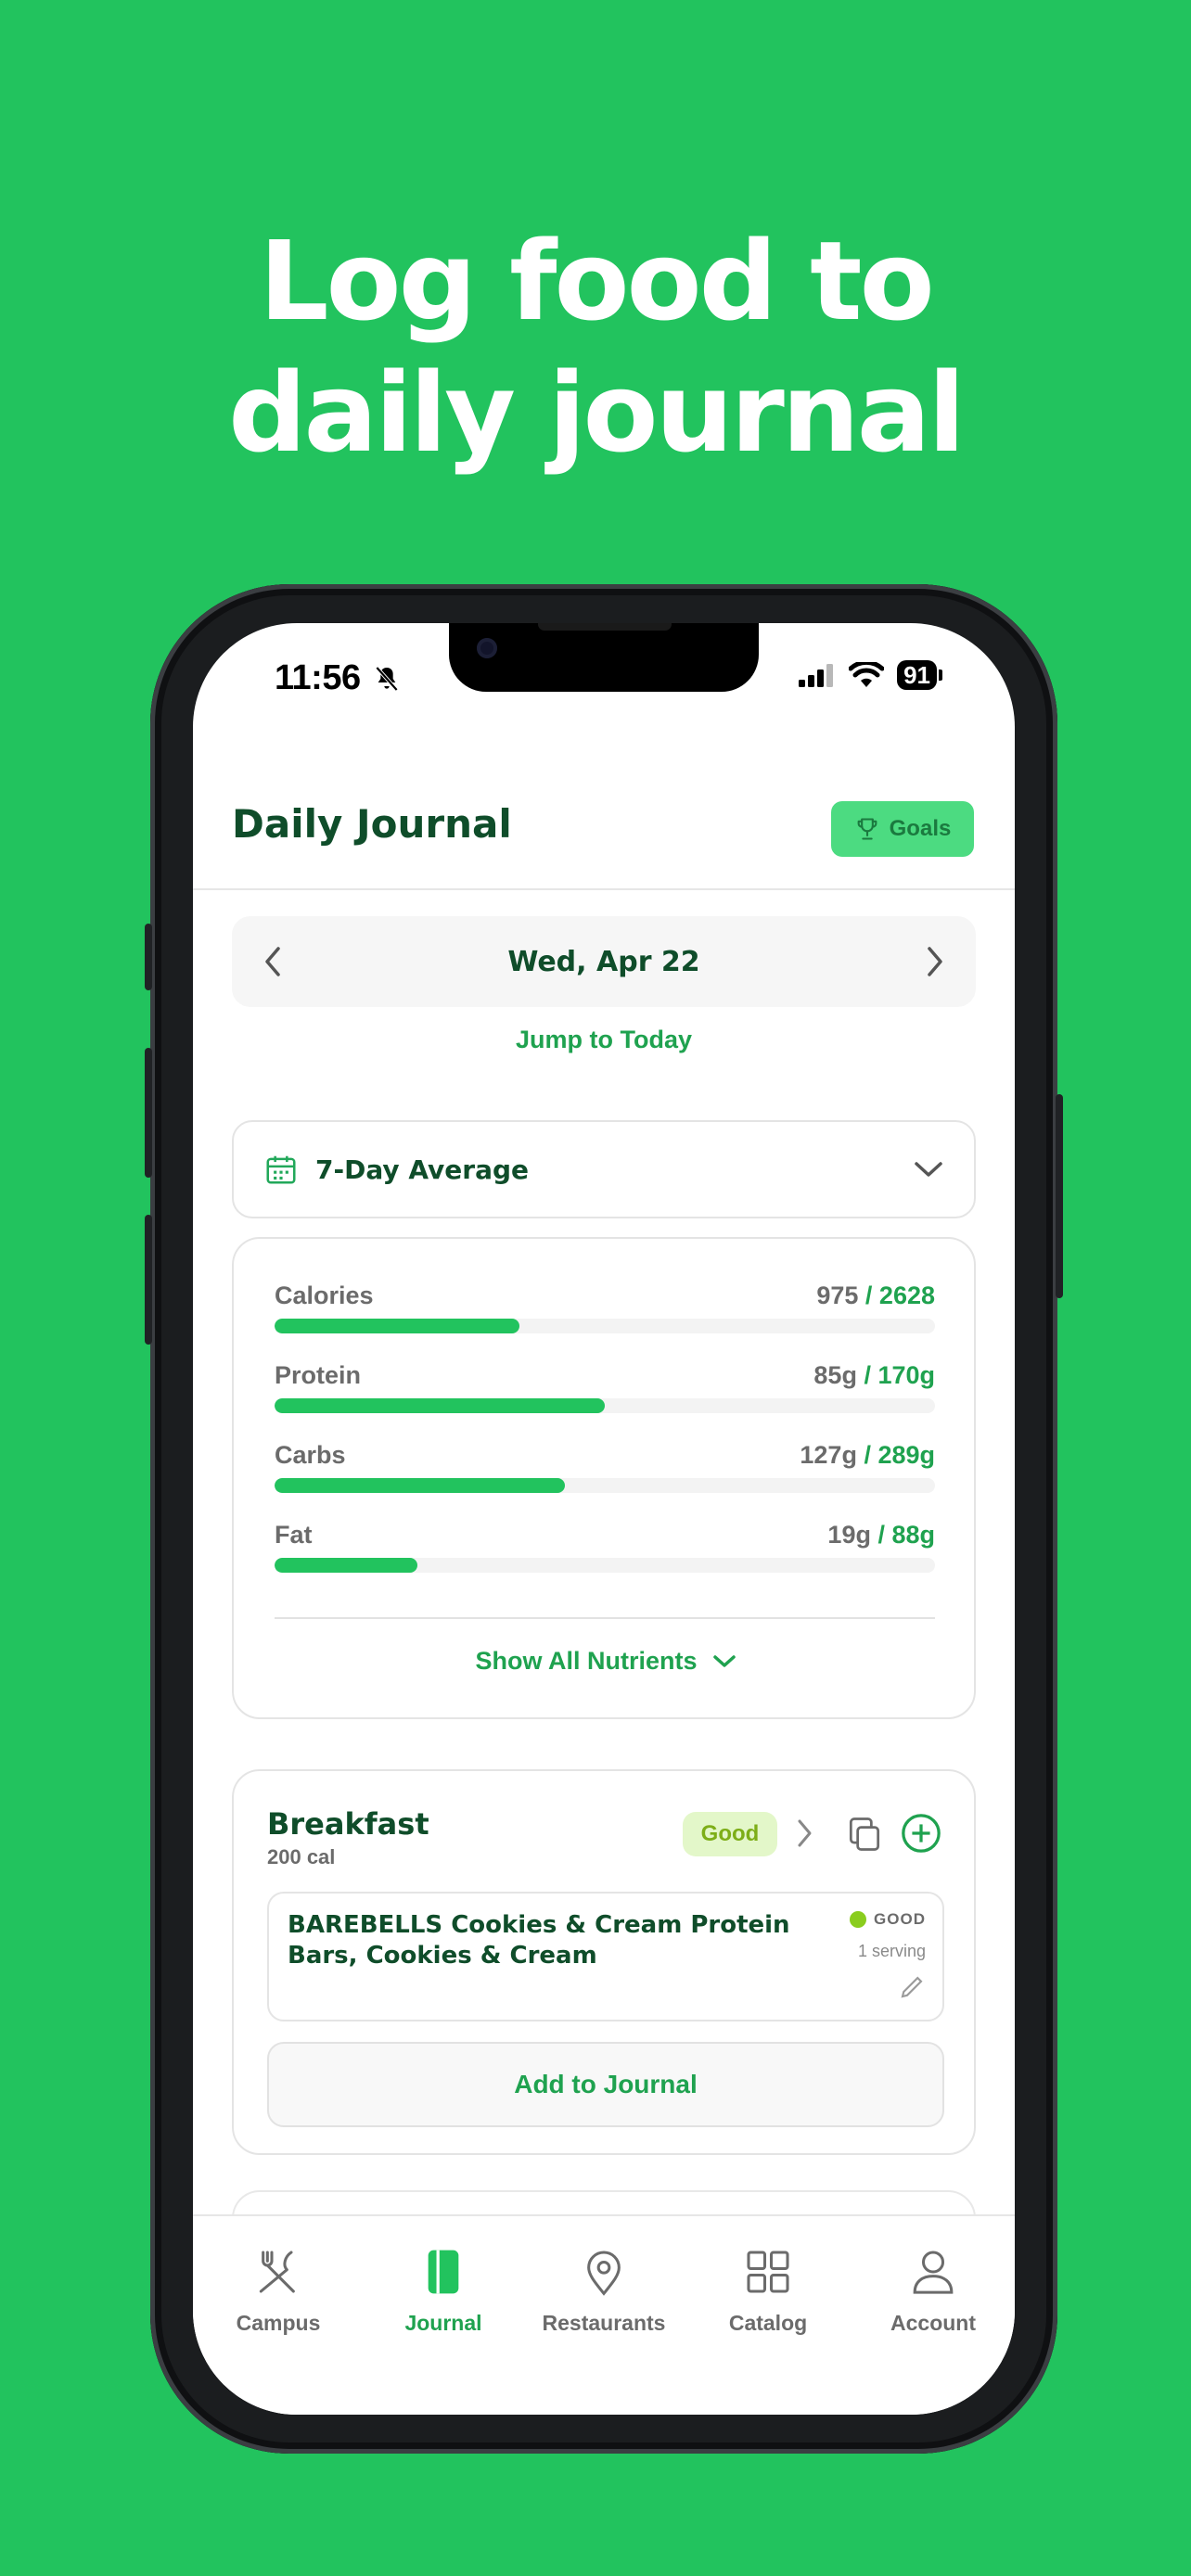  What do you see at coordinates (281, 1170) in the screenshot?
I see `calendar-icon` at bounding box center [281, 1170].